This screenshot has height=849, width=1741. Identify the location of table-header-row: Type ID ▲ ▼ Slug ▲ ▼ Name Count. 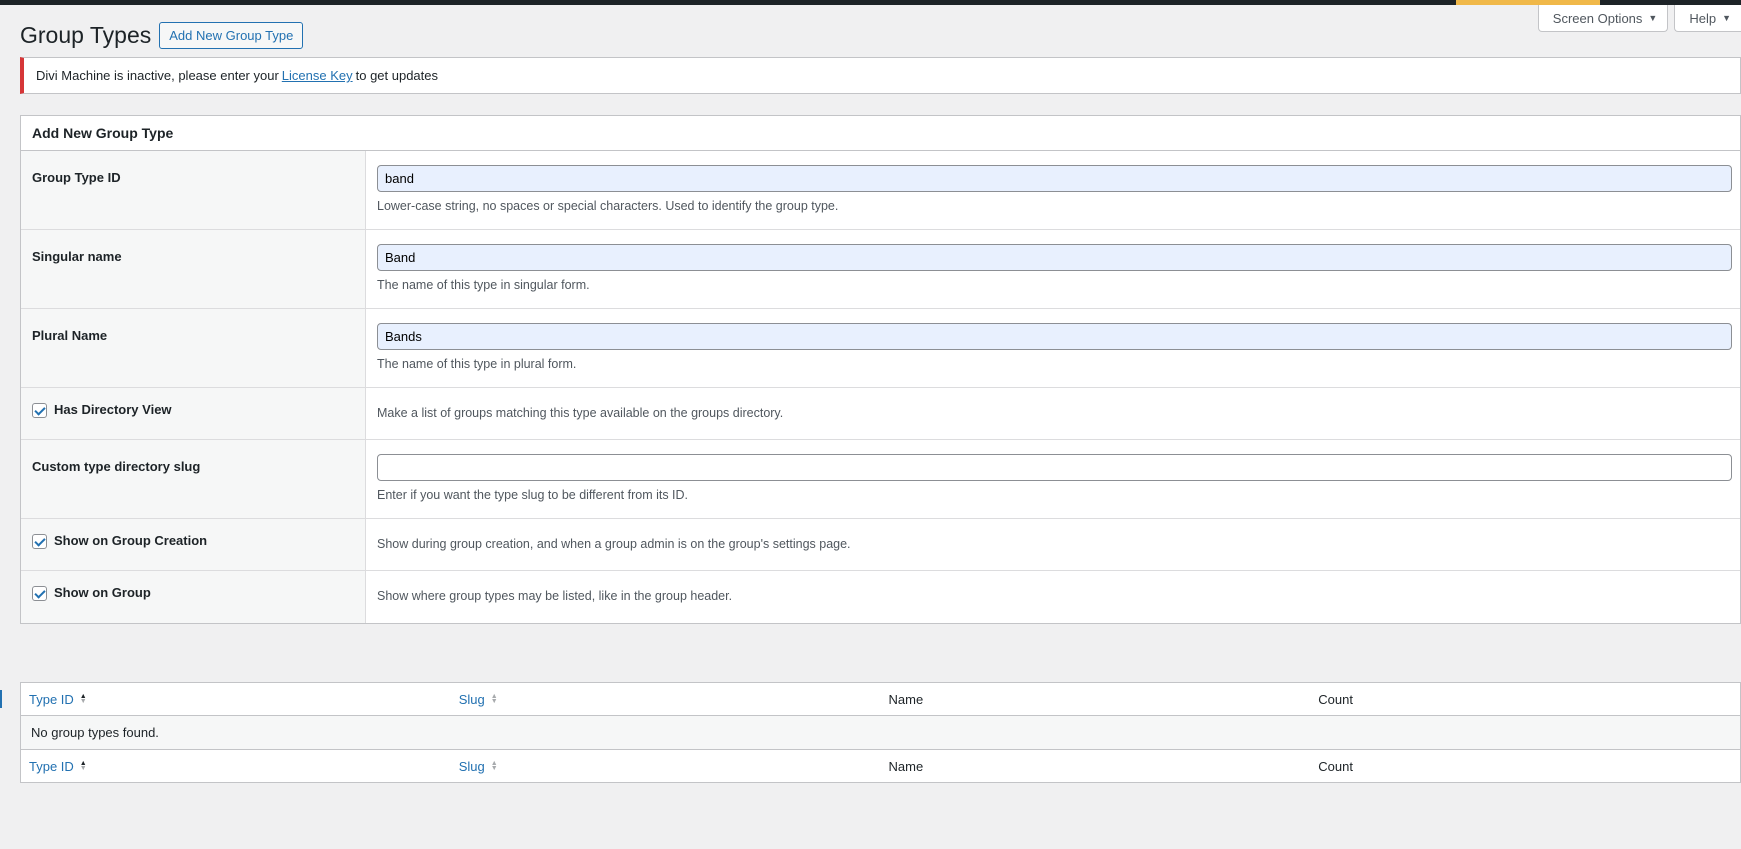
(880, 699).